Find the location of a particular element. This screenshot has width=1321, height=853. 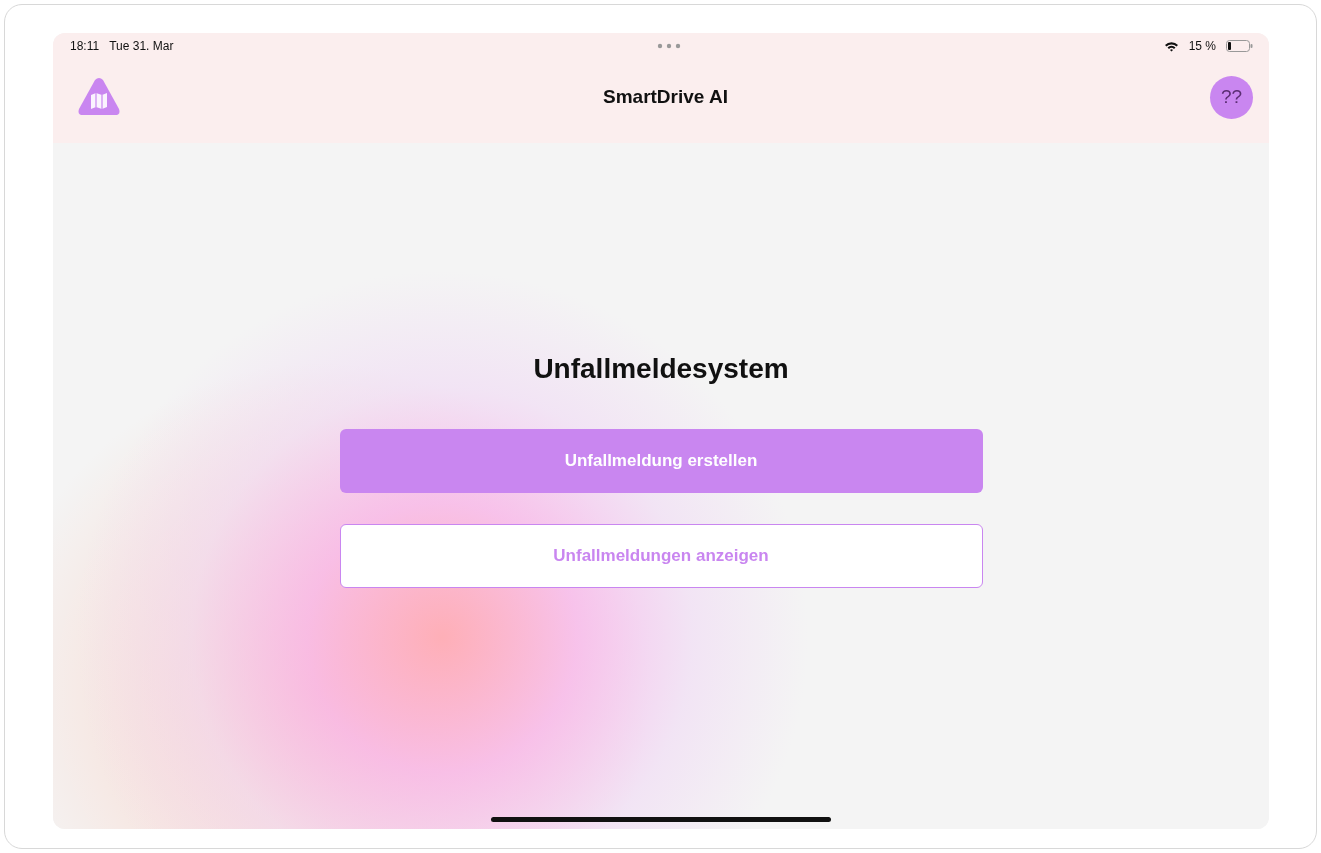

page-heading: Unfallmeldesystem is located at coordinates (661, 369).